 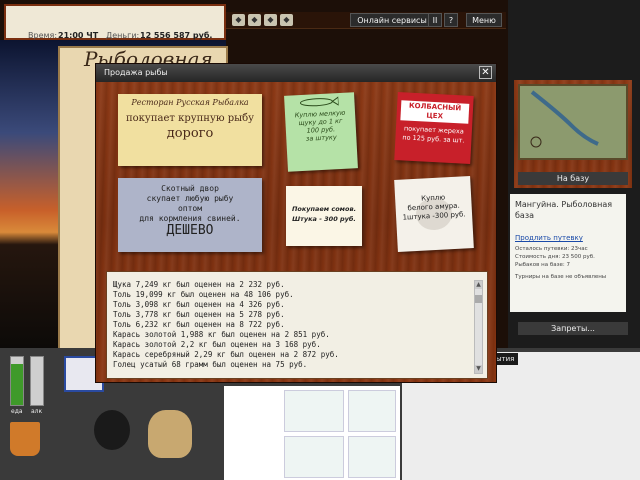 What do you see at coordinates (324, 209) in the screenshot?
I see `catfish-line1: Покупаем сомов.` at bounding box center [324, 209].